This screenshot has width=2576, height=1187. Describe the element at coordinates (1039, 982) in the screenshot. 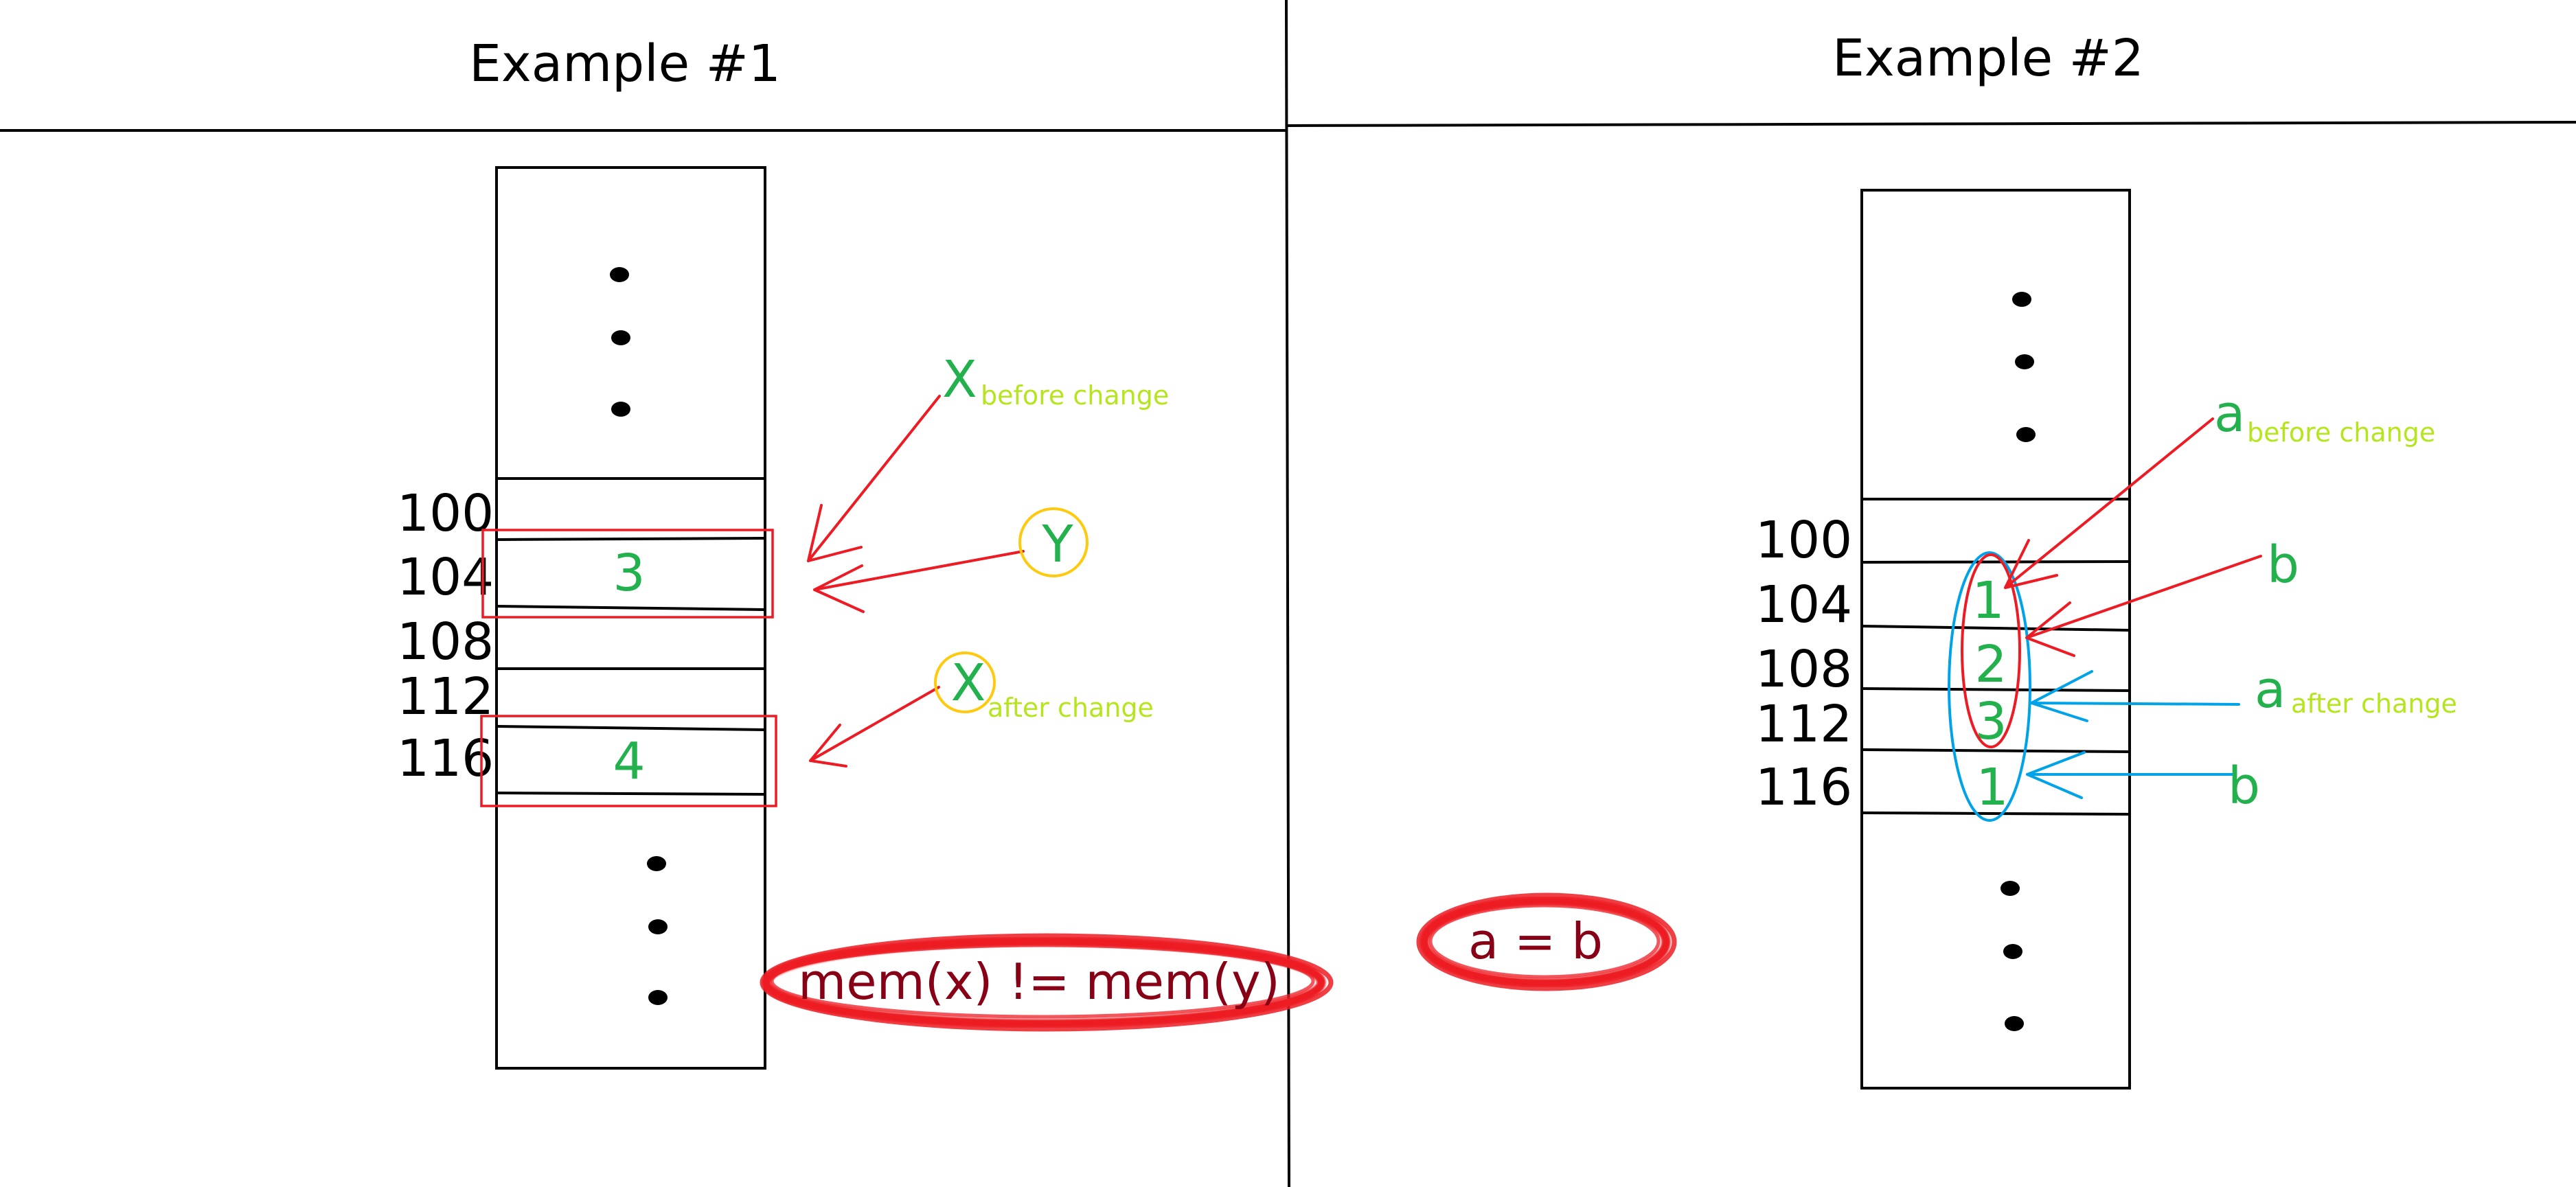

I see `inequality-expression: mem(x) != mem(y)` at that location.